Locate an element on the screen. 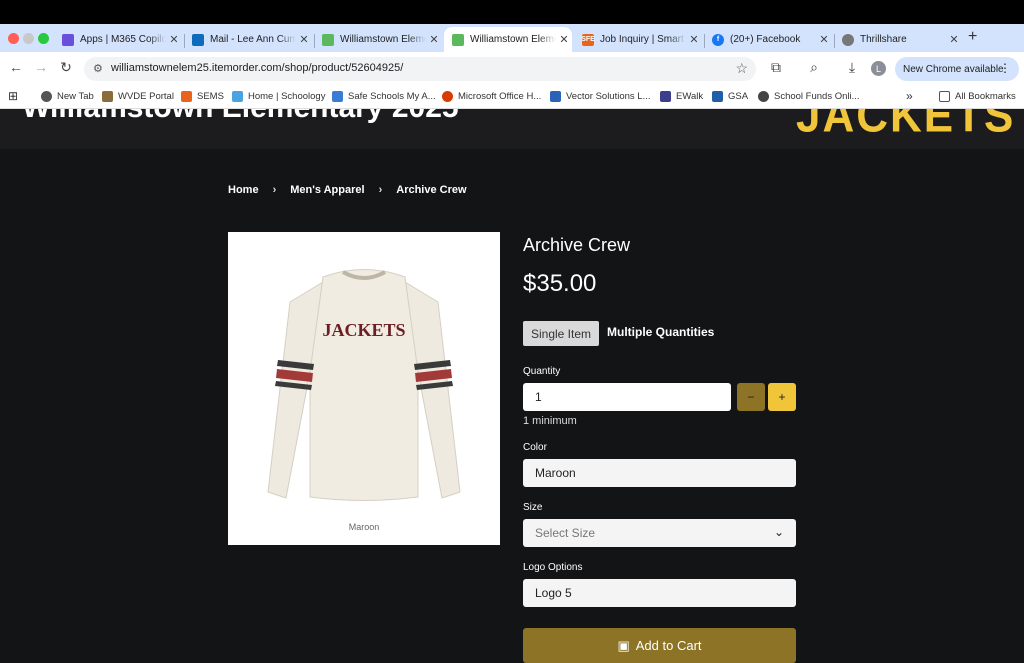 This screenshot has height=663, width=1024. reading-mode-icon: ⌕ is located at coordinates (814, 67).